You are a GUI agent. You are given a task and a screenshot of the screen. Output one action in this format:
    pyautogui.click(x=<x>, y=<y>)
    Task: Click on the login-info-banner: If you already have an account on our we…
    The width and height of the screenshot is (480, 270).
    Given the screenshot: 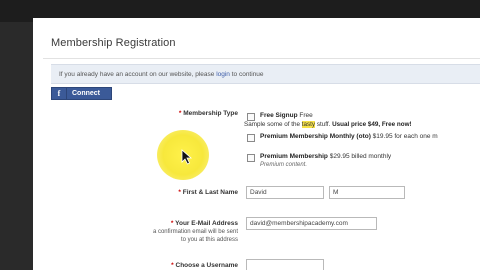 What is the action you would take?
    pyautogui.click(x=265, y=74)
    